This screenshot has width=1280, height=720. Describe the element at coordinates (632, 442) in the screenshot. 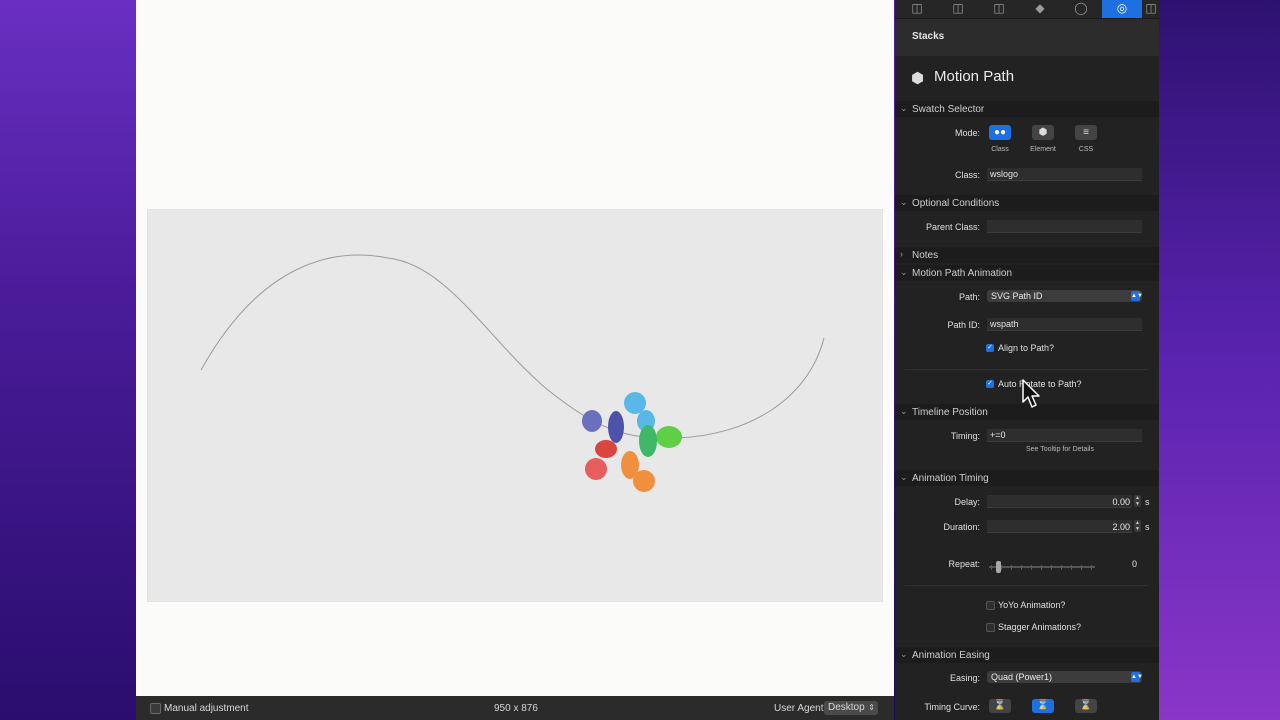

I see `wslogo-graphic` at that location.